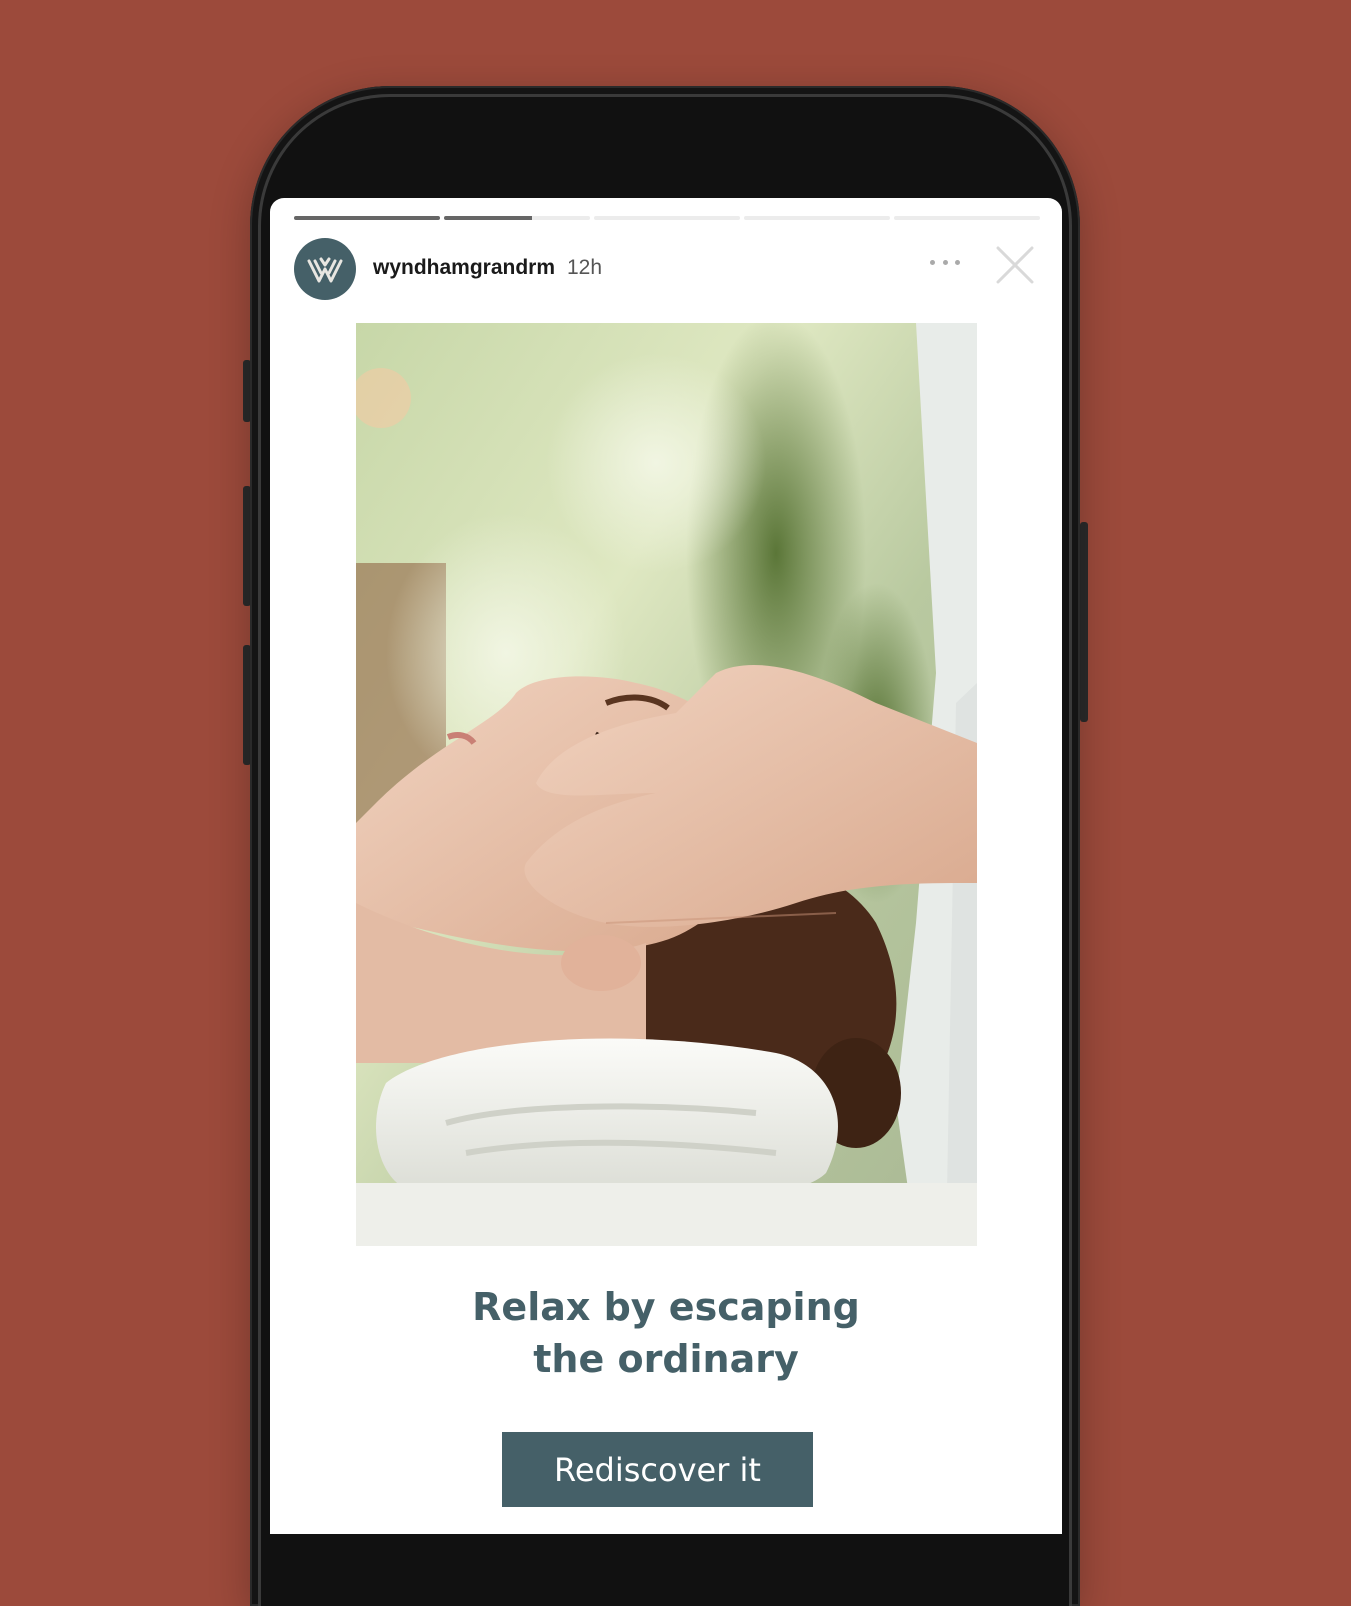  What do you see at coordinates (1084, 622) in the screenshot?
I see `phone-power-button` at bounding box center [1084, 622].